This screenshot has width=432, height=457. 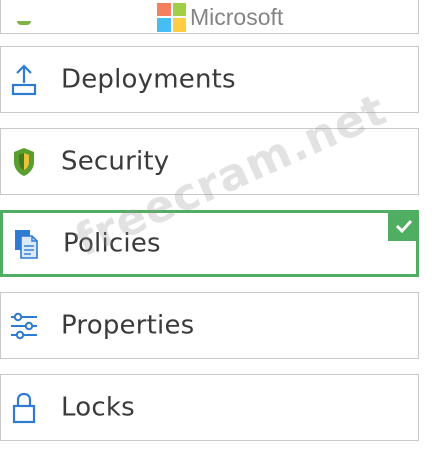 I want to click on partial-icon, so click(x=24, y=23).